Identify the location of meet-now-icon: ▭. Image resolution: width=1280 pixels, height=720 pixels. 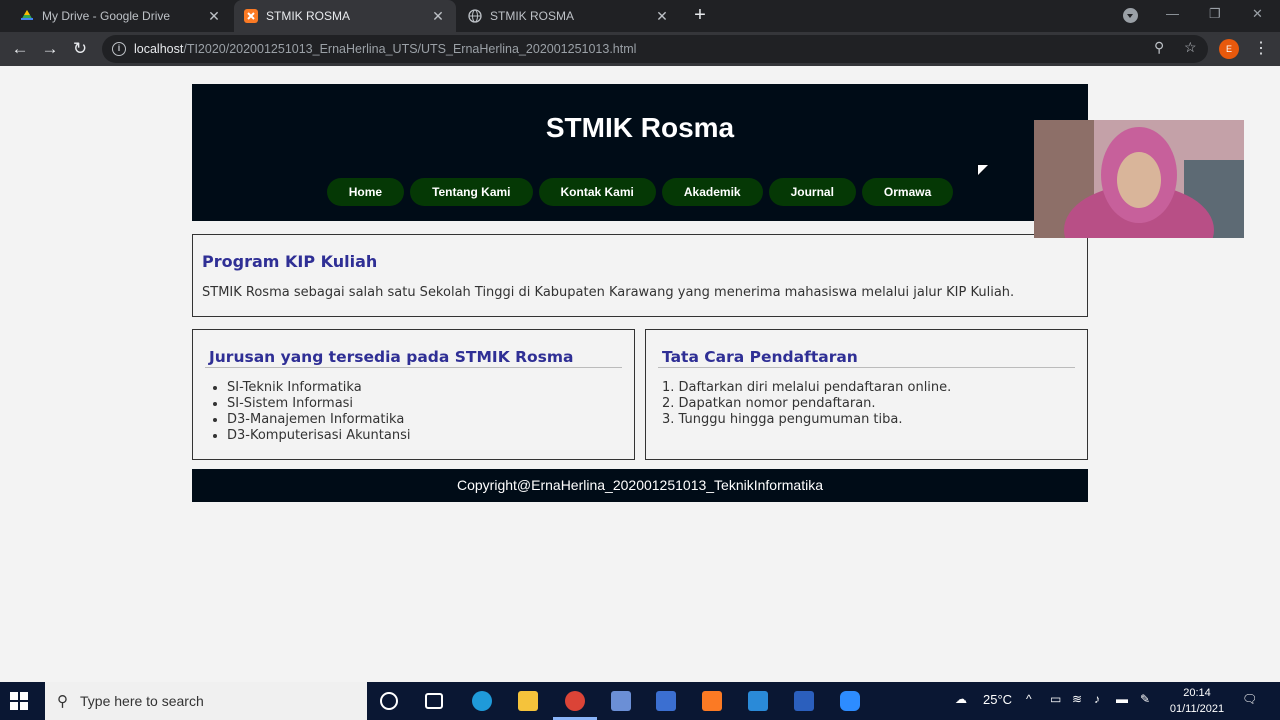
(1055, 699).